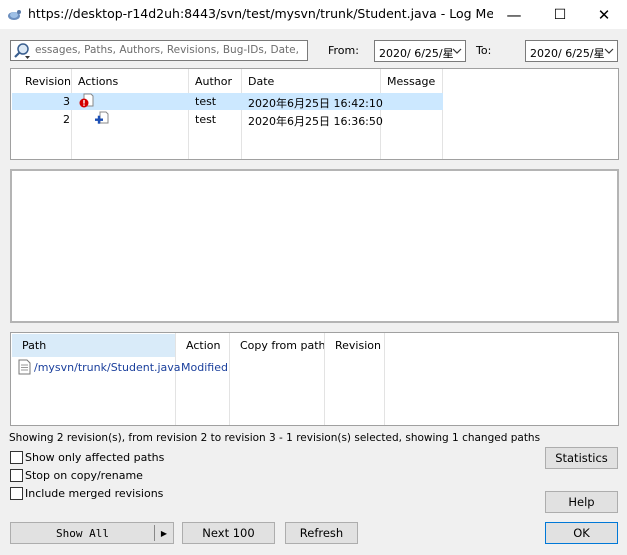  What do you see at coordinates (94, 493) in the screenshot?
I see `include-merged-label: Include merged revisions` at bounding box center [94, 493].